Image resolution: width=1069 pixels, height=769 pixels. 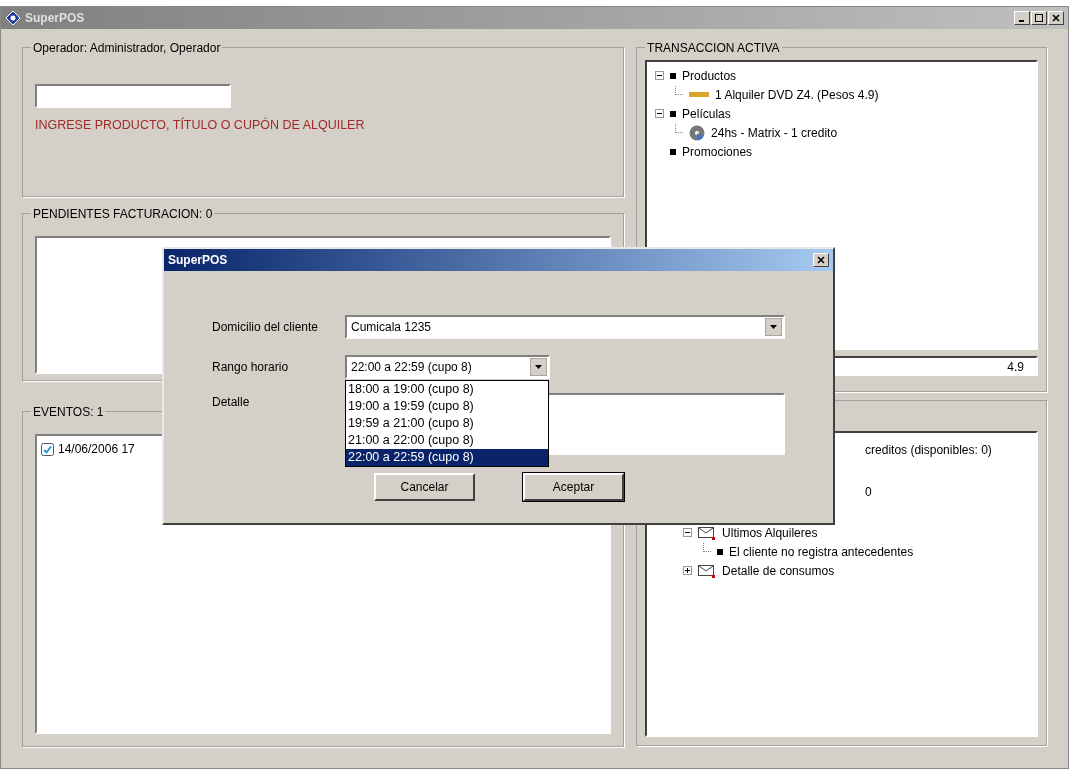 What do you see at coordinates (699, 94) in the screenshot?
I see `ticket-icon` at bounding box center [699, 94].